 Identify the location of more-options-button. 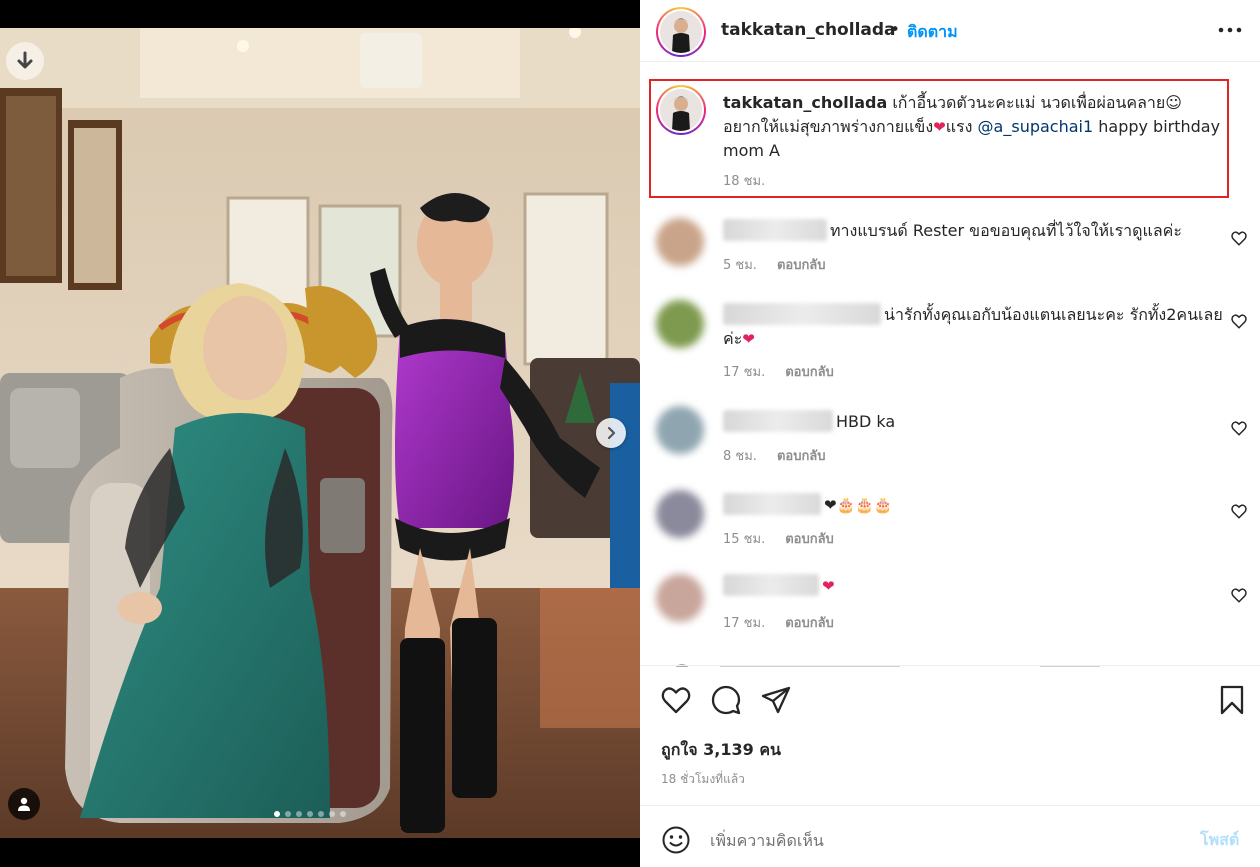
(1230, 30).